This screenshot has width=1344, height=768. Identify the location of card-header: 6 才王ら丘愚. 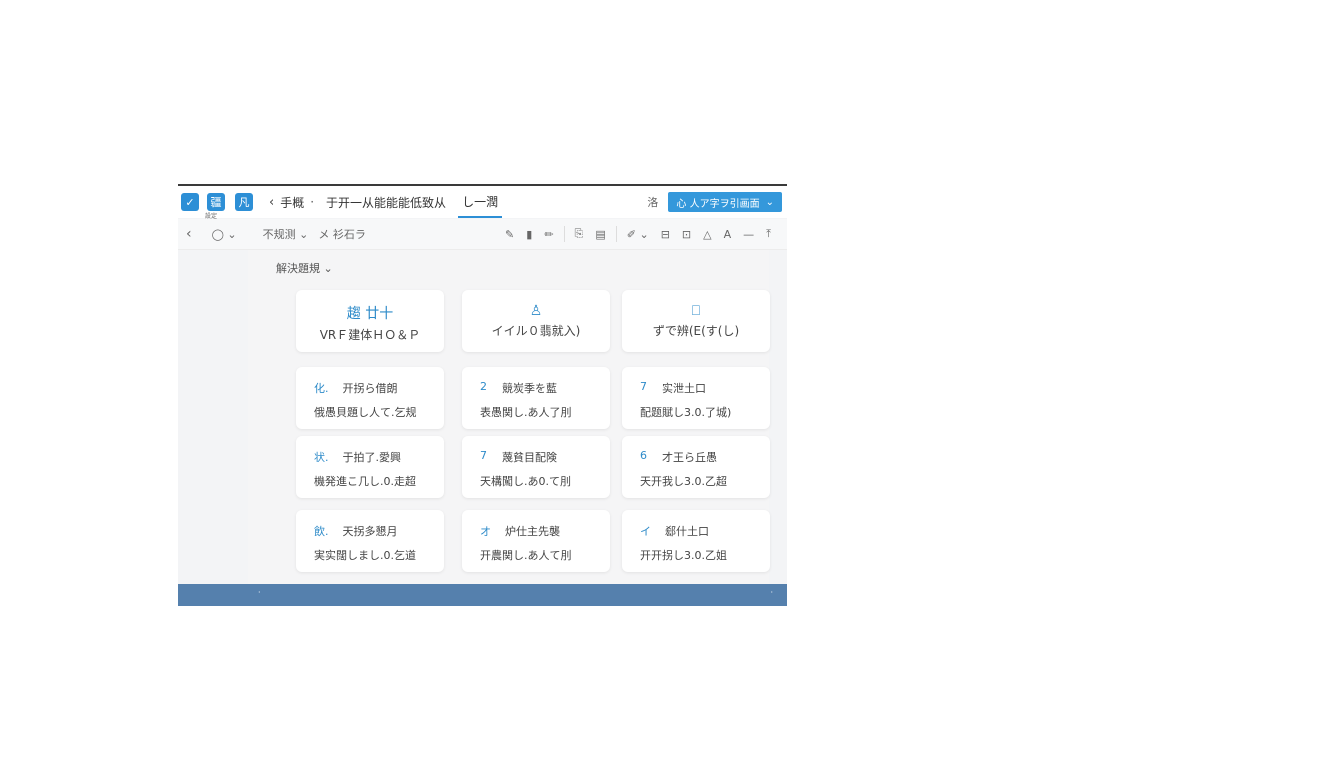
(705, 457).